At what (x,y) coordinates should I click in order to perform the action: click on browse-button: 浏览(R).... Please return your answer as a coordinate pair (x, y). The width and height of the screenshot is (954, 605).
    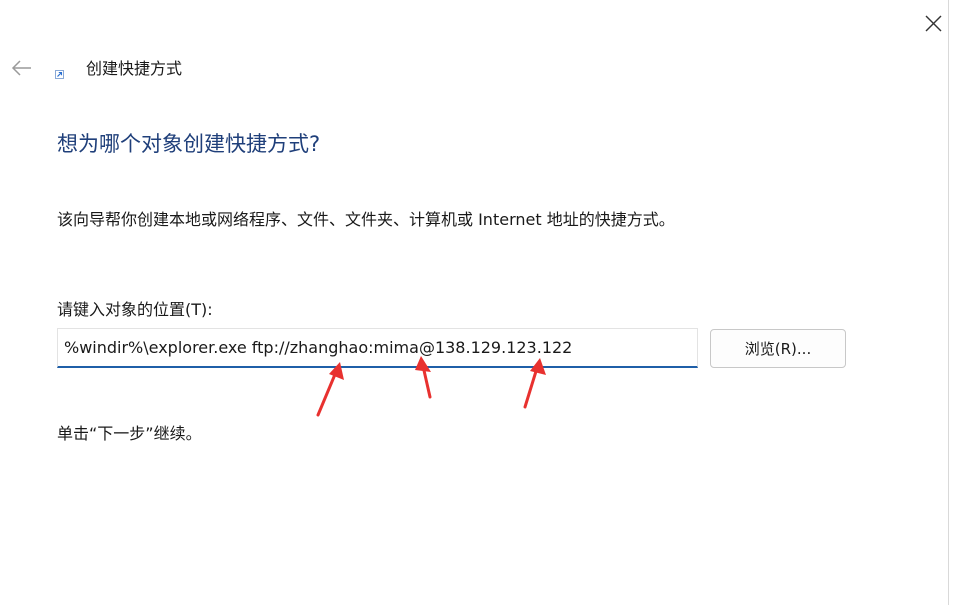
    Looking at the image, I should click on (778, 348).